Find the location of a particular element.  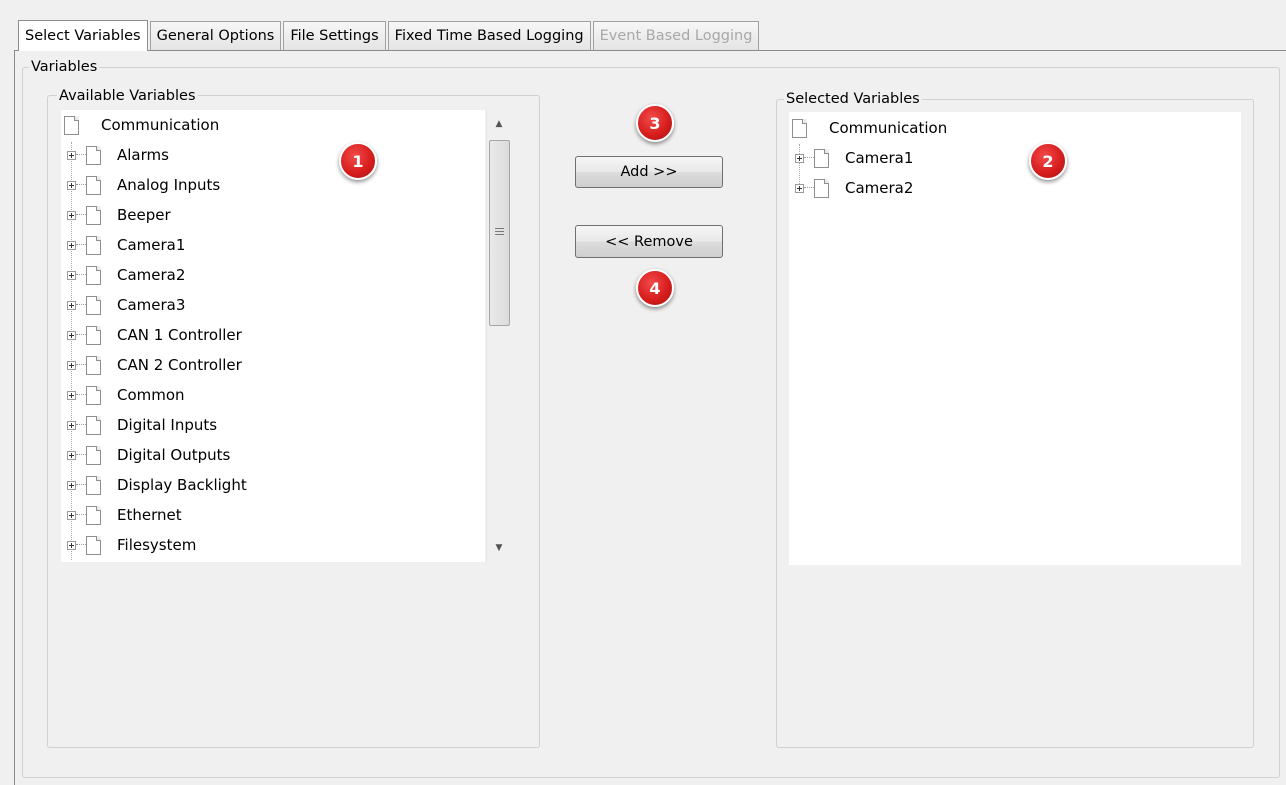

tree-item-label: Digital Inputs is located at coordinates (167, 425).